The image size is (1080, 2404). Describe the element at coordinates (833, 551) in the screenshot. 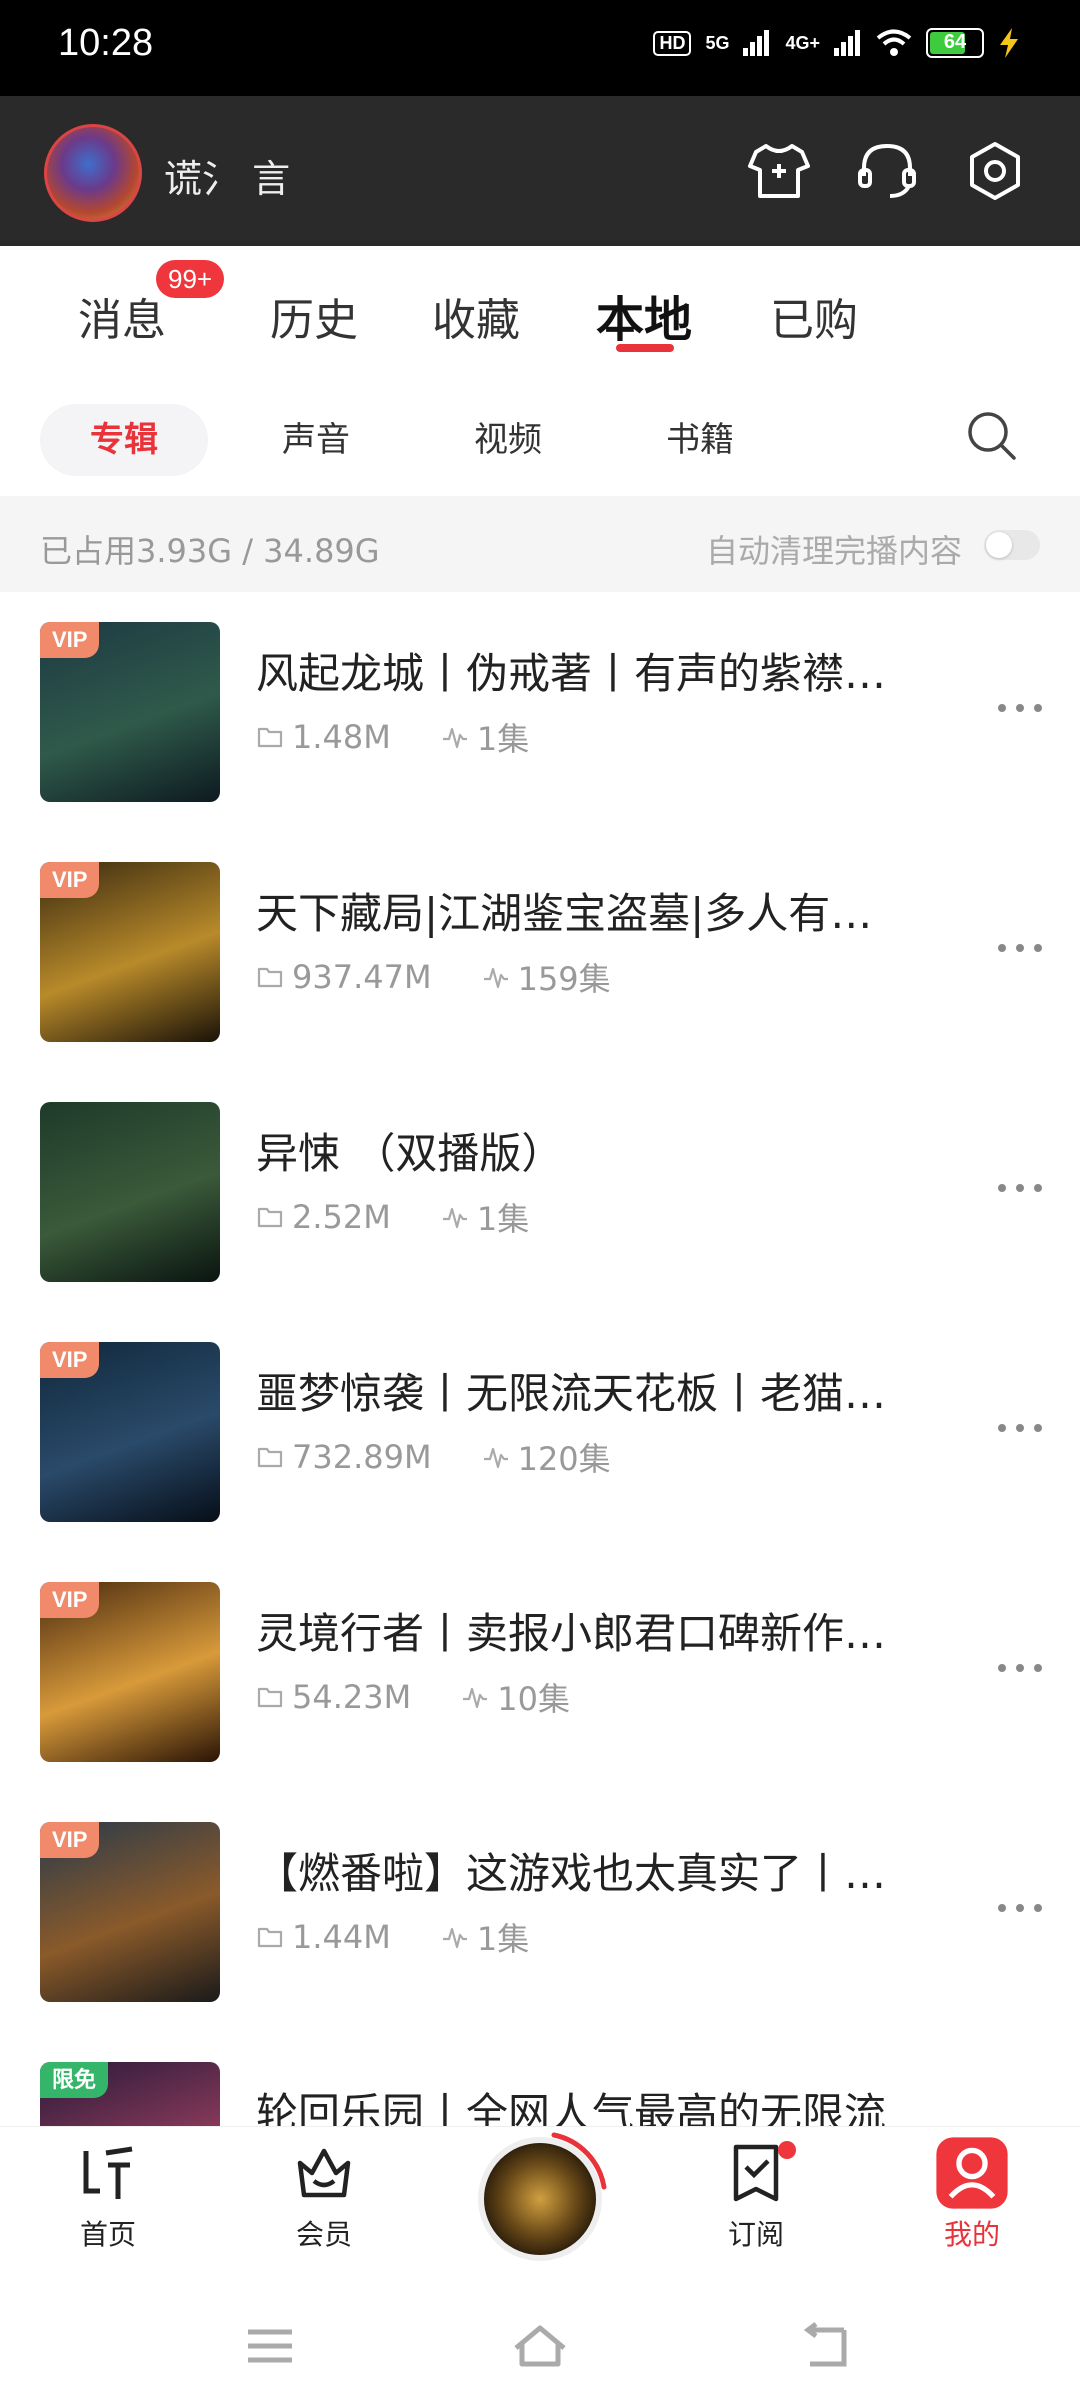

I see `auto-clean-label: 自动清理完播内容` at that location.